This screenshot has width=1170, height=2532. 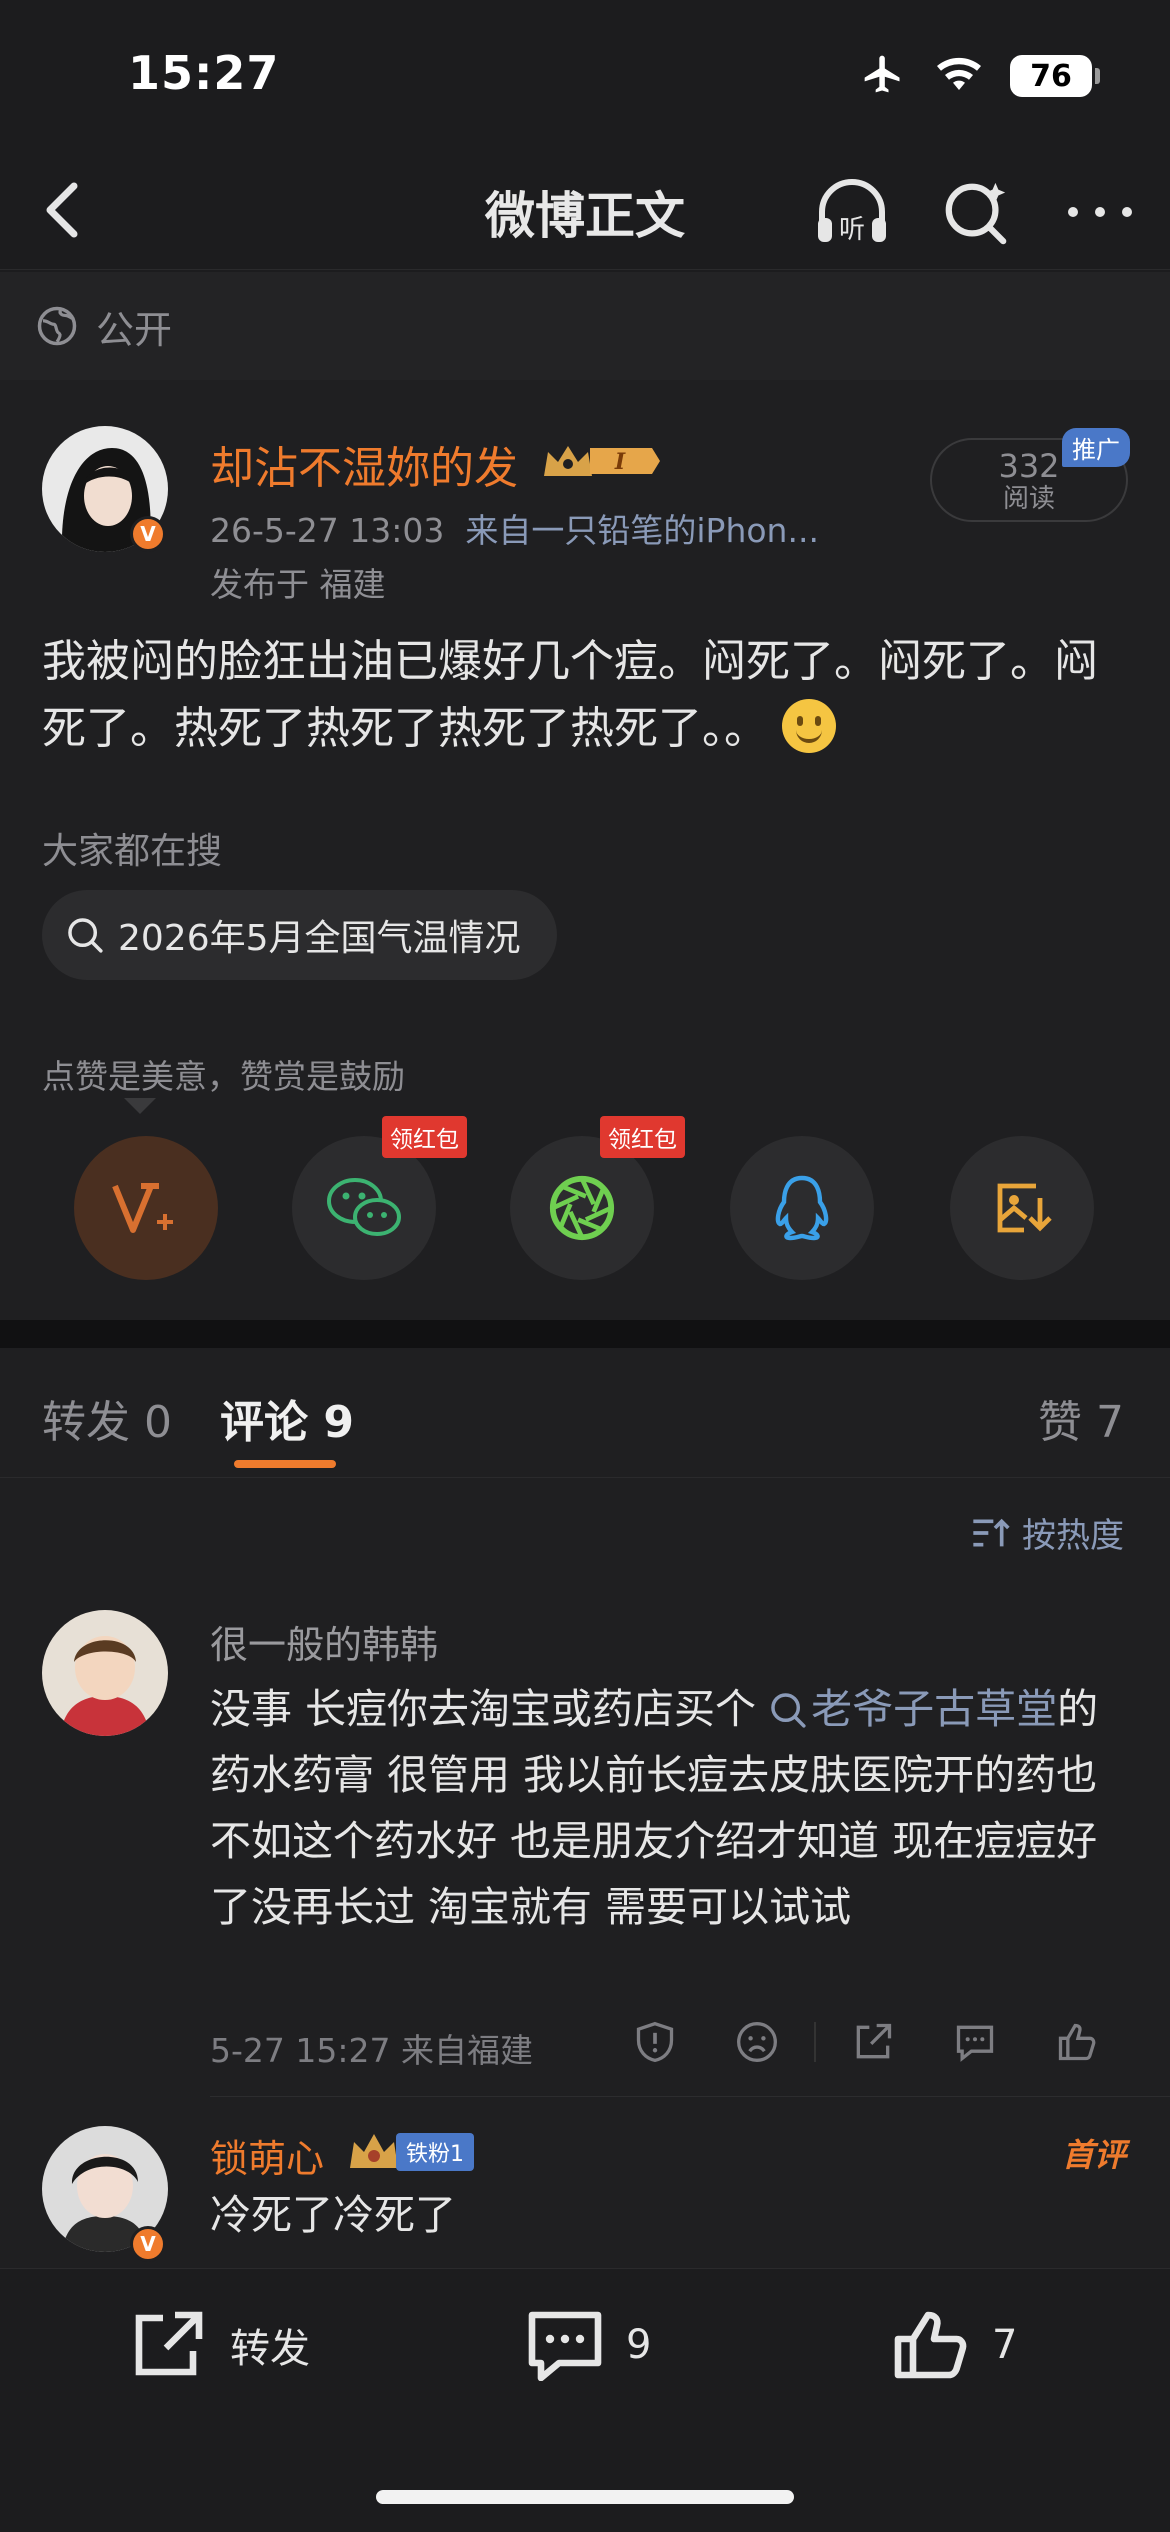 I want to click on search-link: 老爷子古草堂, so click(x=913, y=1709).